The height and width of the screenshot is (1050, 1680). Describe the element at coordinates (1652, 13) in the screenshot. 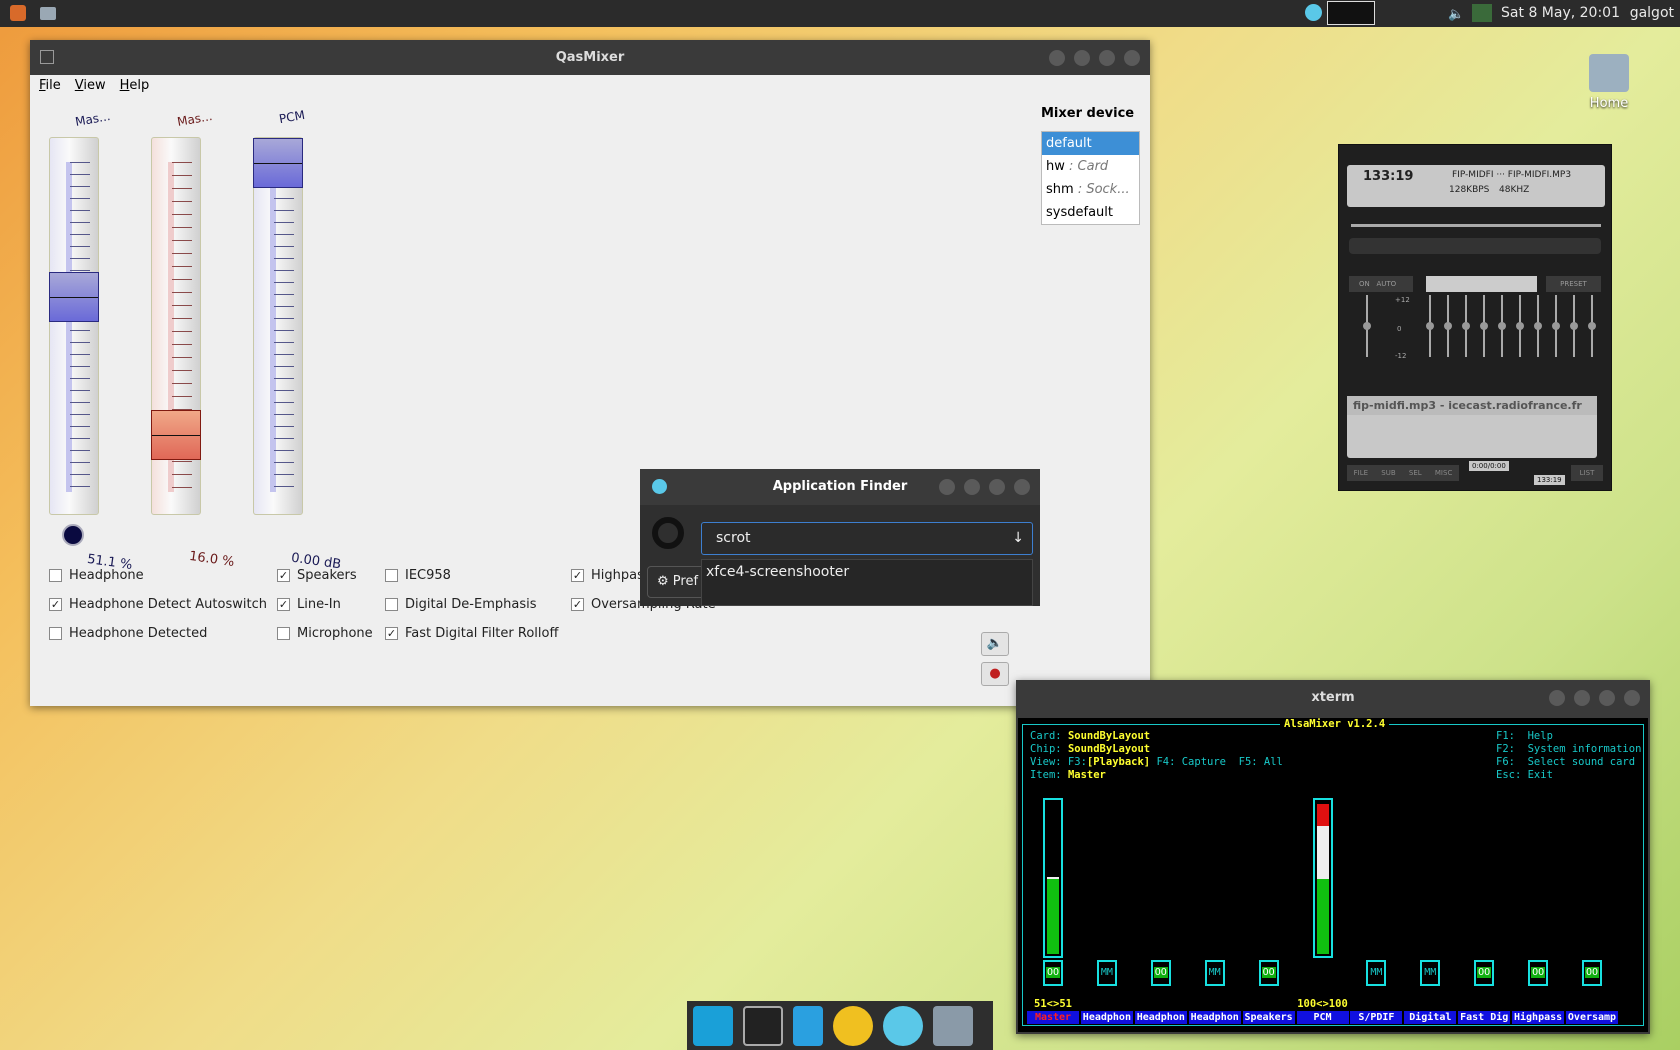

I see `user-name: galgot` at that location.